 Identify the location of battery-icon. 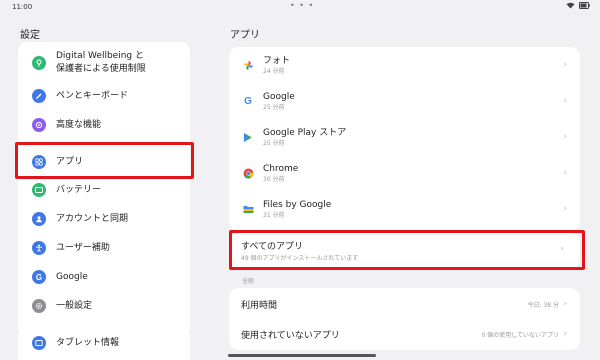
(39, 190).